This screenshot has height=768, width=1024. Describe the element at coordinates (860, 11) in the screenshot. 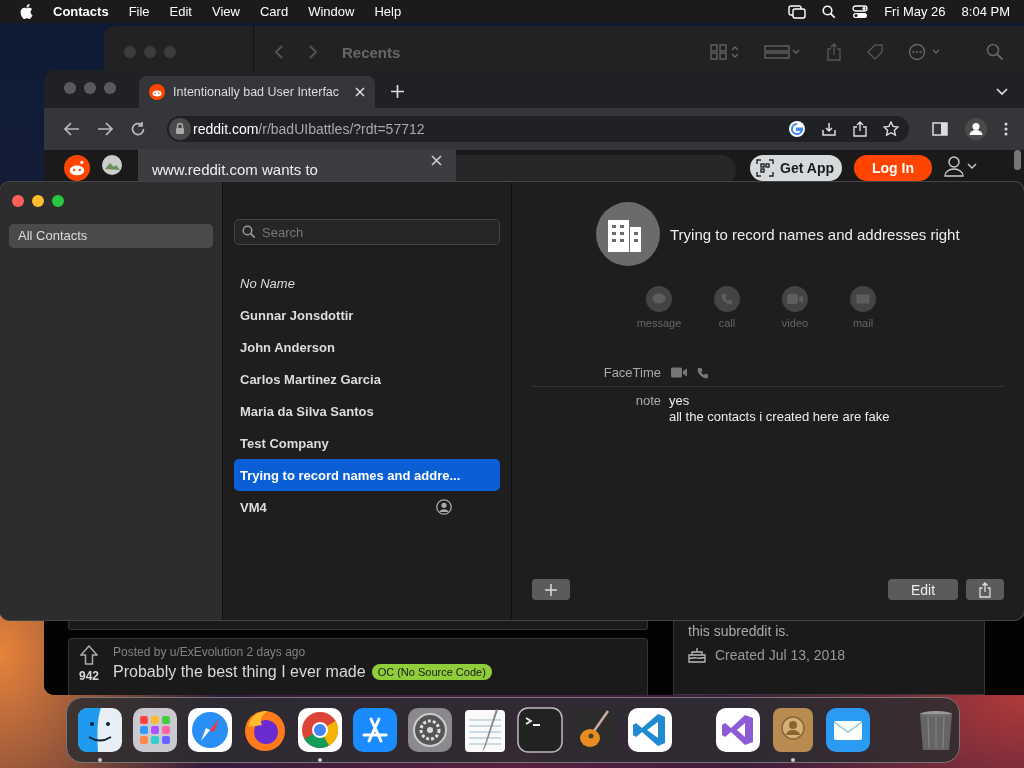

I see `toggles-icon` at that location.